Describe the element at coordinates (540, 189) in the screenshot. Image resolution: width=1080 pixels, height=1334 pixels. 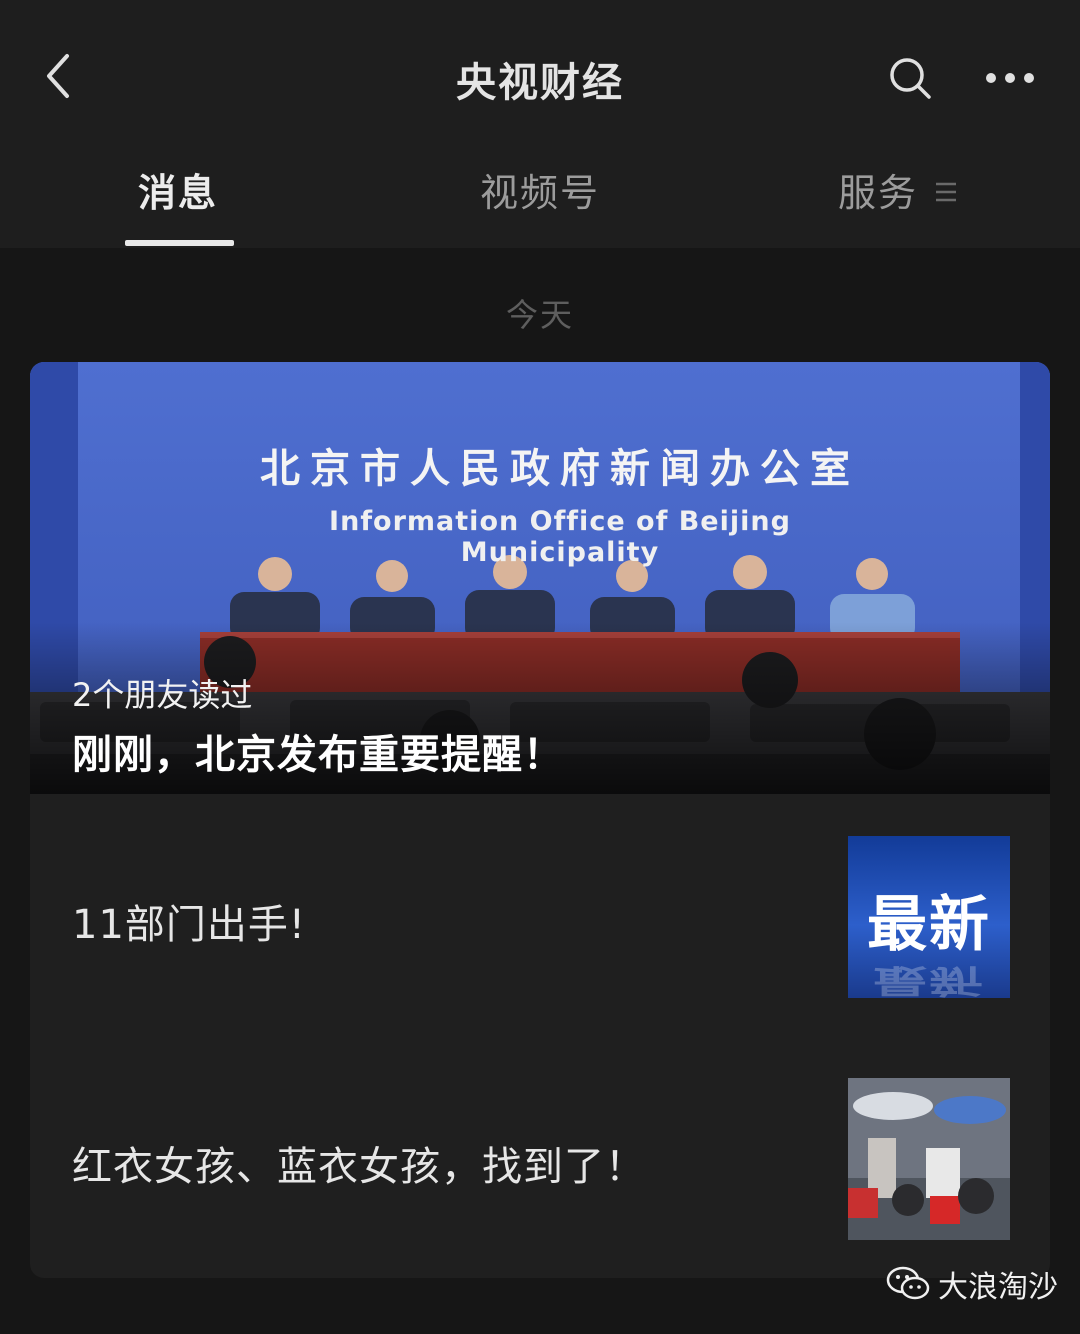
I see `tab-channels: 视频号` at that location.